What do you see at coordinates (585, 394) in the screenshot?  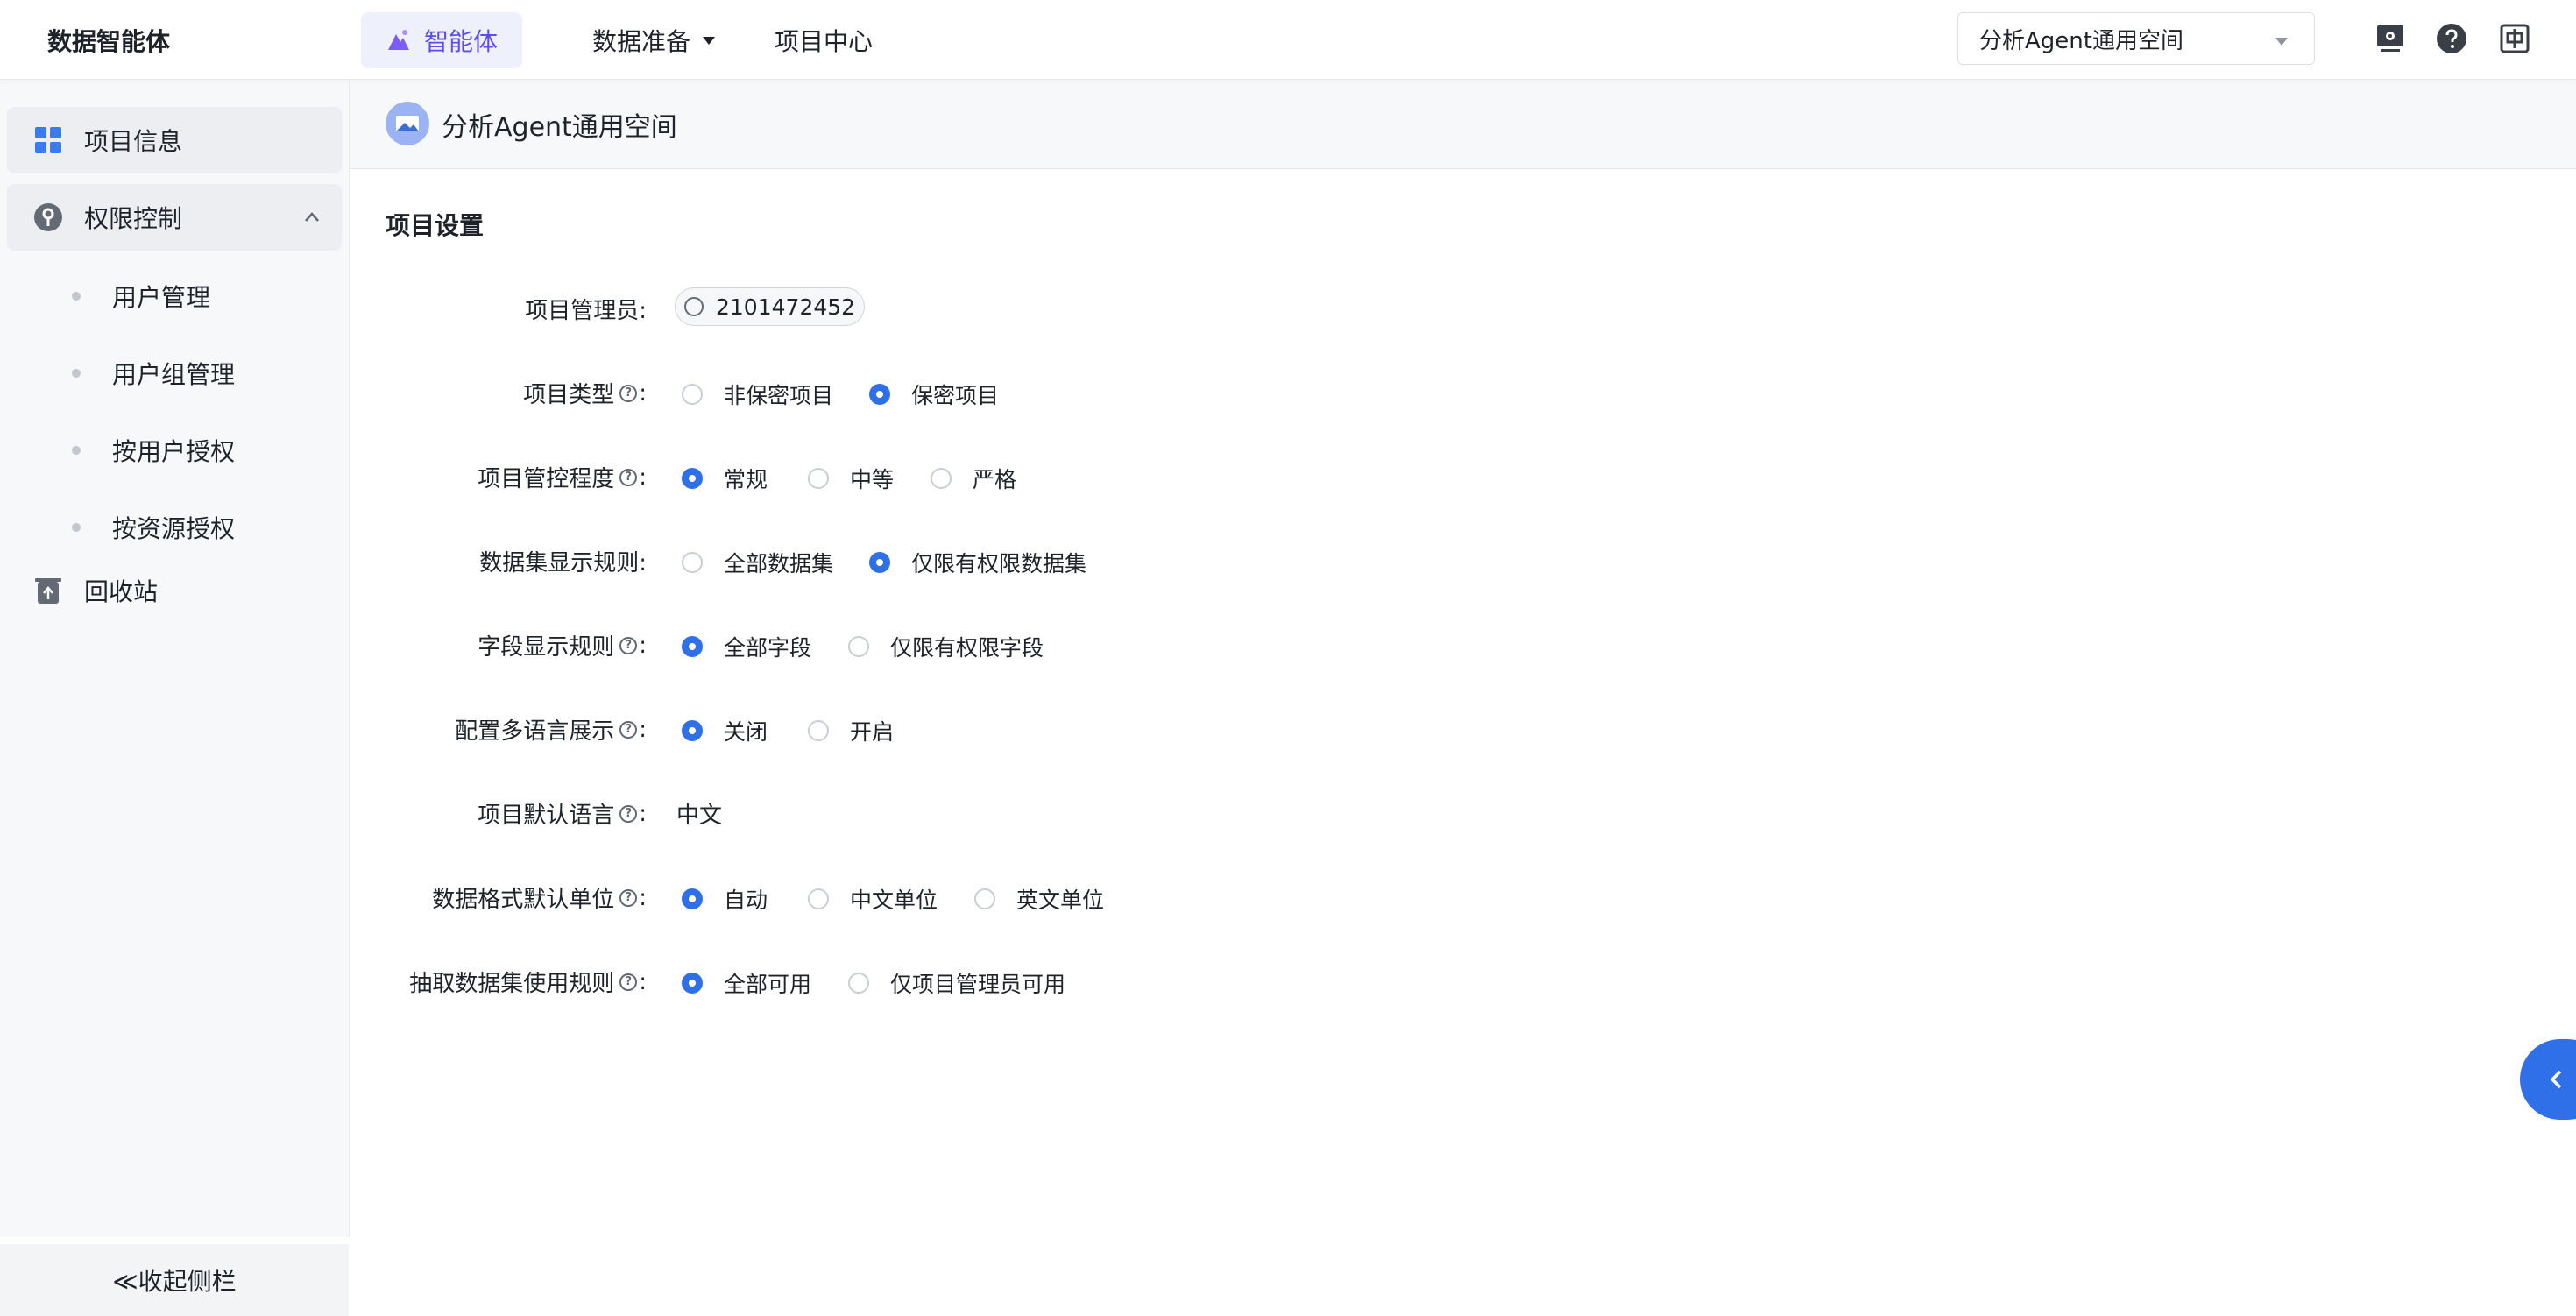 I see `setting-label: 项目类型?:` at bounding box center [585, 394].